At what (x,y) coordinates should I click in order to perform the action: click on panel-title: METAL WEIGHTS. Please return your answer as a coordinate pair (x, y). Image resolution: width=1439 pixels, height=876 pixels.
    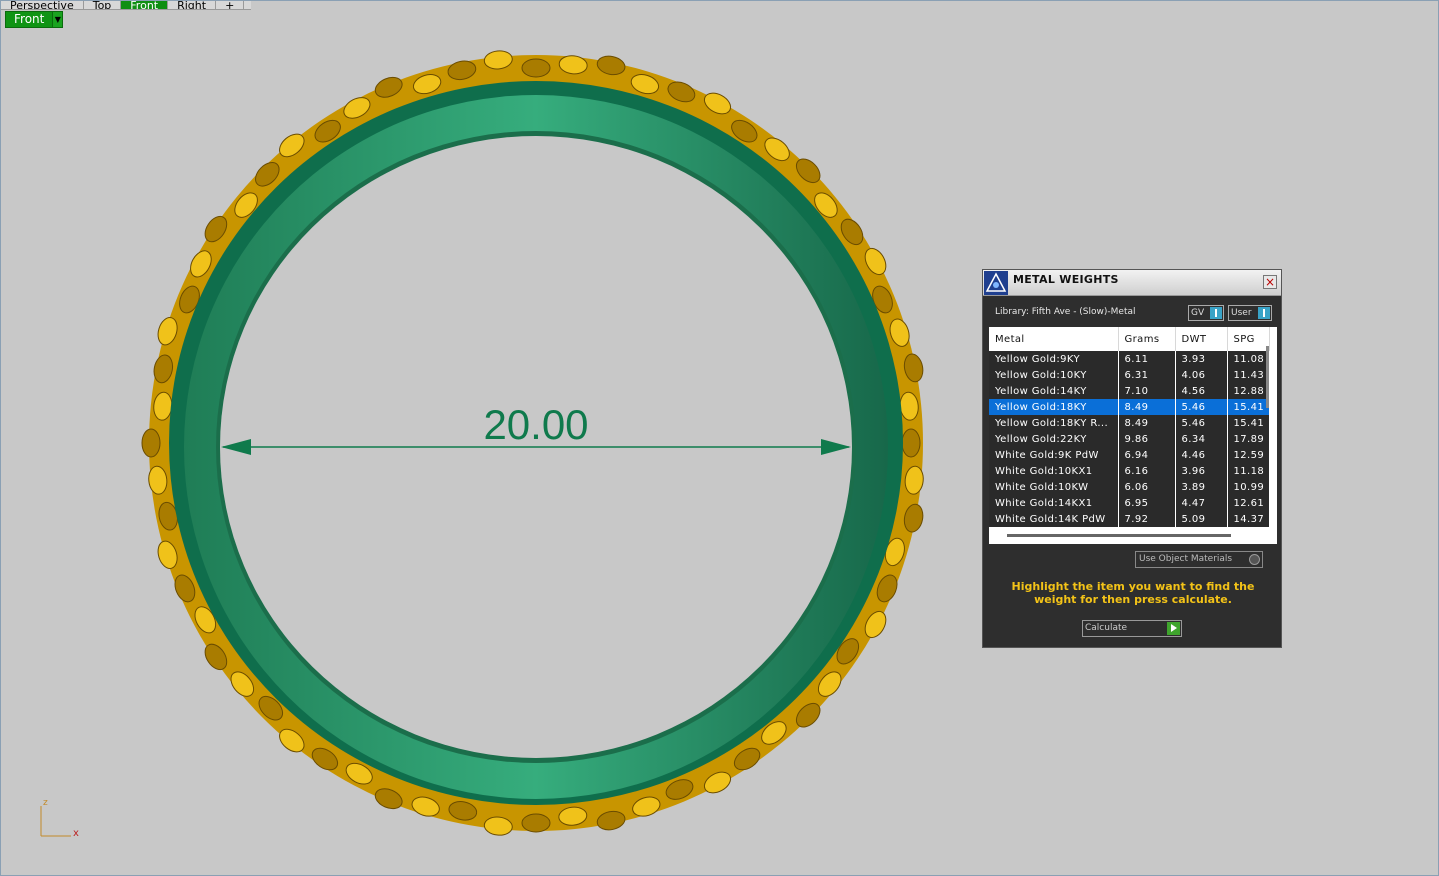
    Looking at the image, I should click on (1066, 279).